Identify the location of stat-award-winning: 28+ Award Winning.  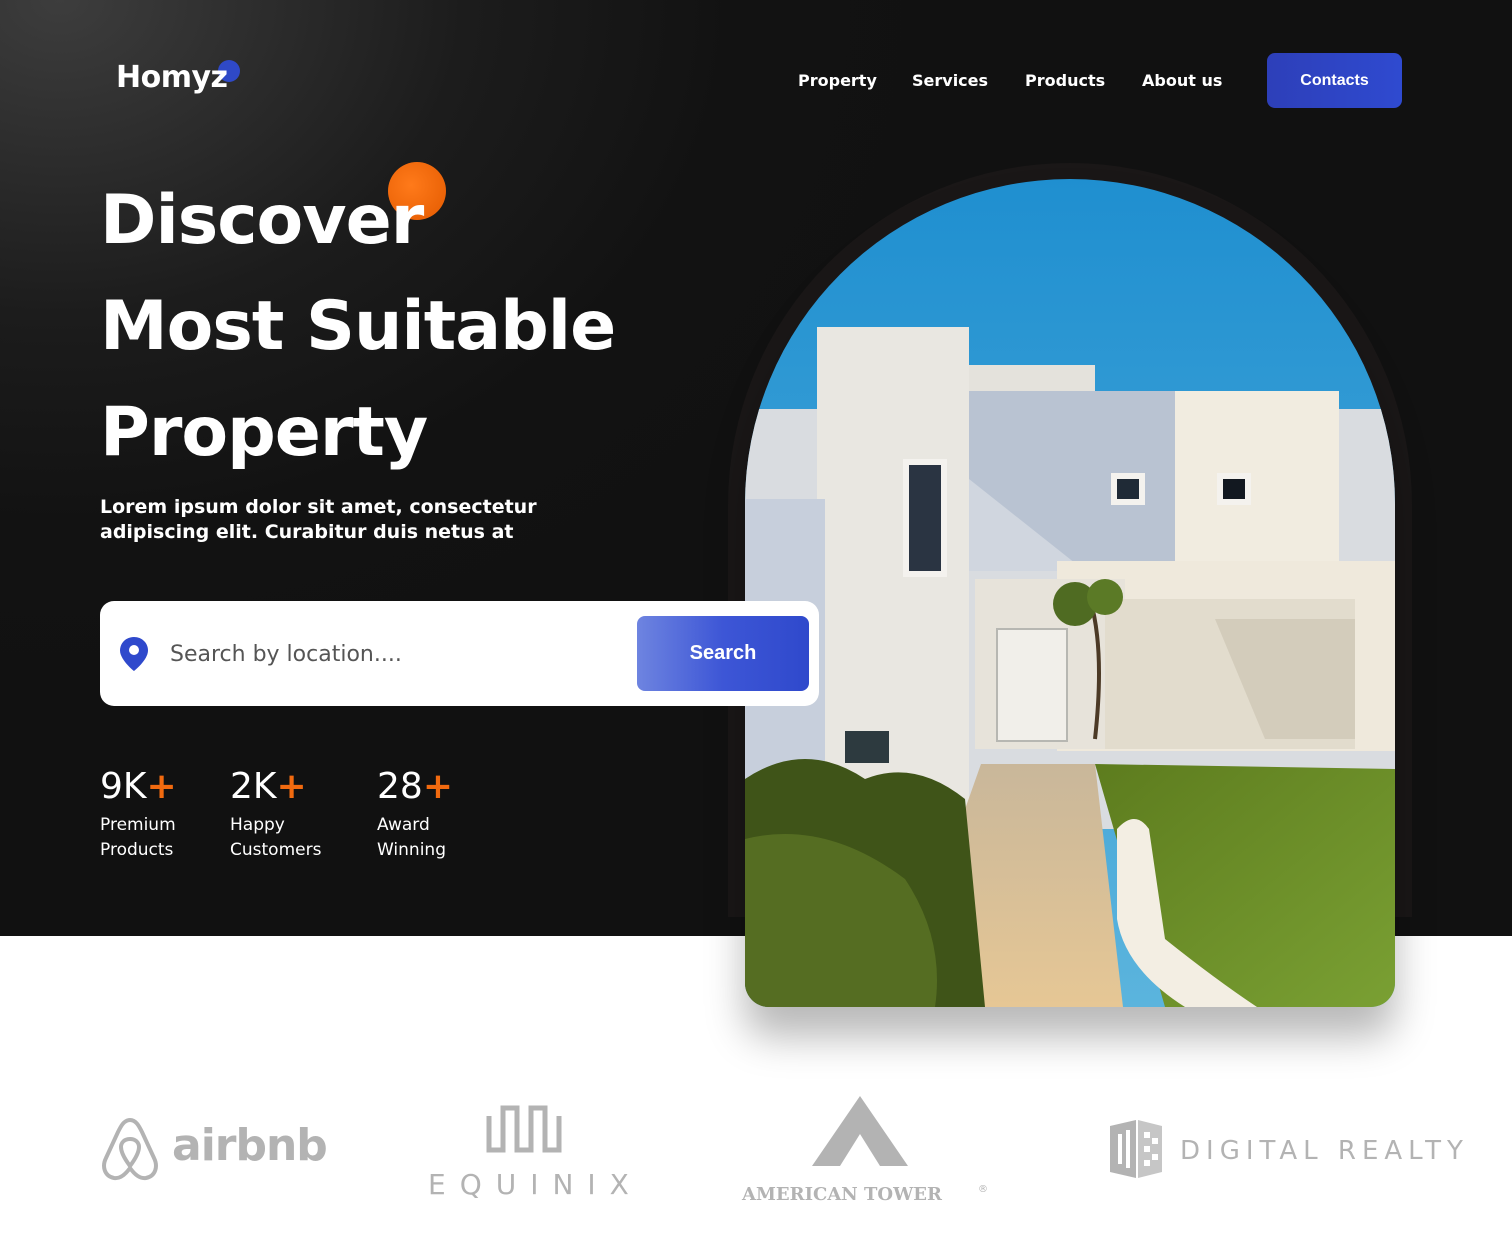
(437, 814).